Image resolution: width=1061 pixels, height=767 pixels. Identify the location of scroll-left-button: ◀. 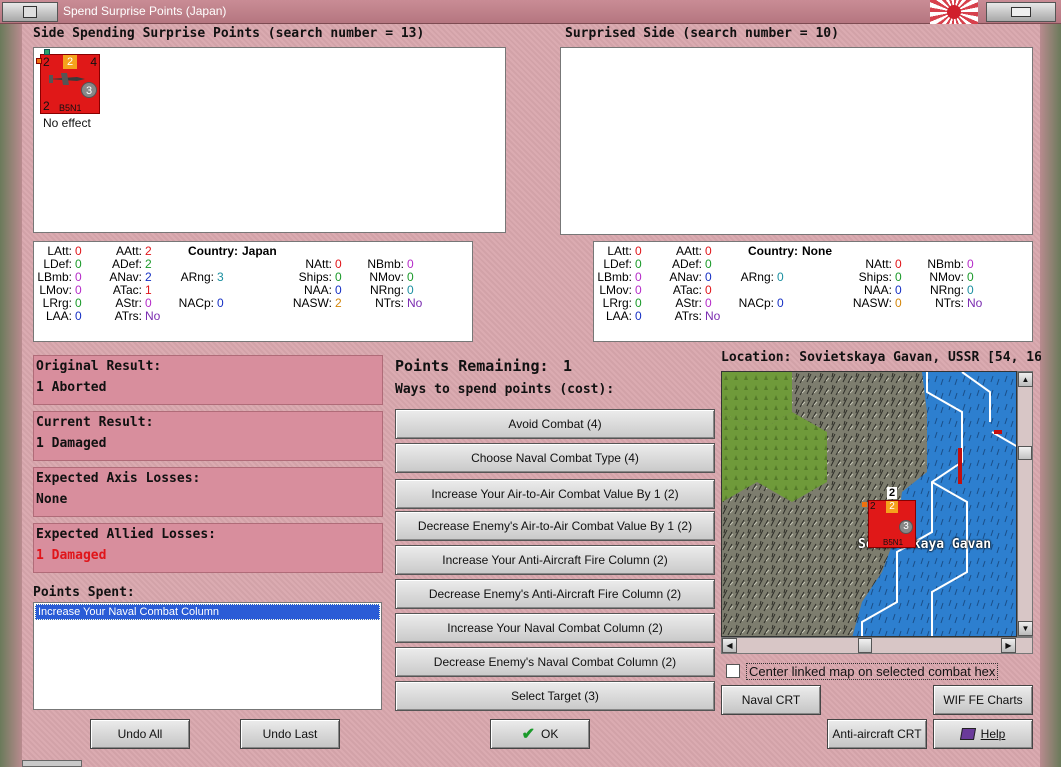
(729, 645).